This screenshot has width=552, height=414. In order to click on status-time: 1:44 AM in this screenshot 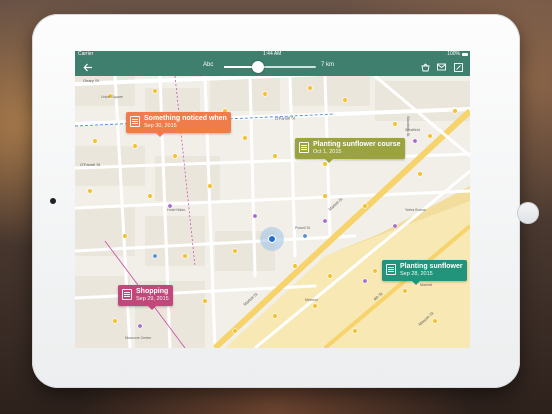, I will do `click(272, 54)`.